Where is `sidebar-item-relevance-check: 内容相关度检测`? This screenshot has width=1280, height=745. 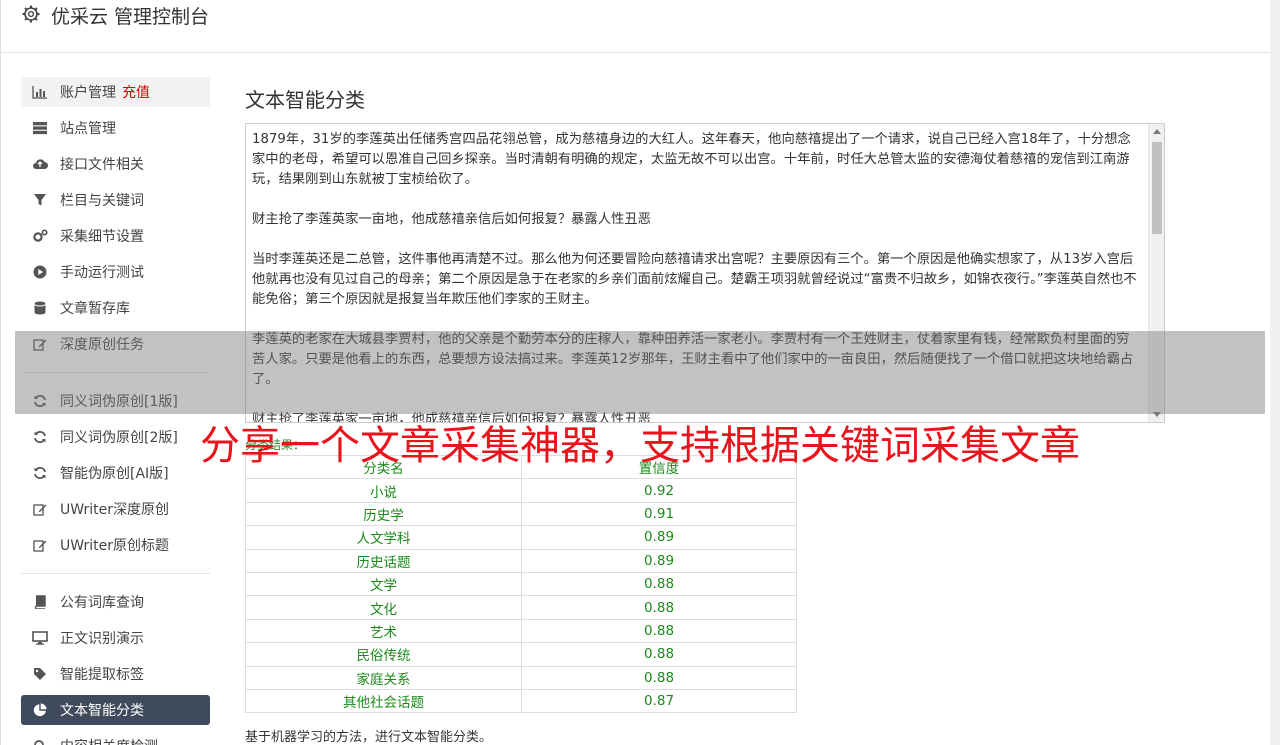 sidebar-item-relevance-check: 内容相关度检测 is located at coordinates (115, 738).